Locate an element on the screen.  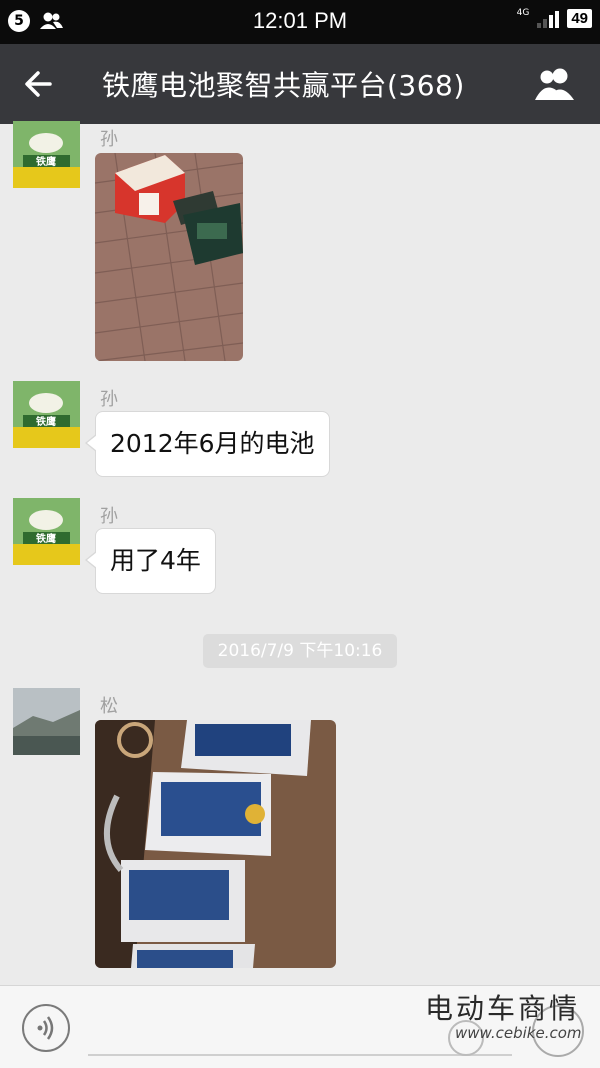
battery-level: 49 is located at coordinates (579, 18).